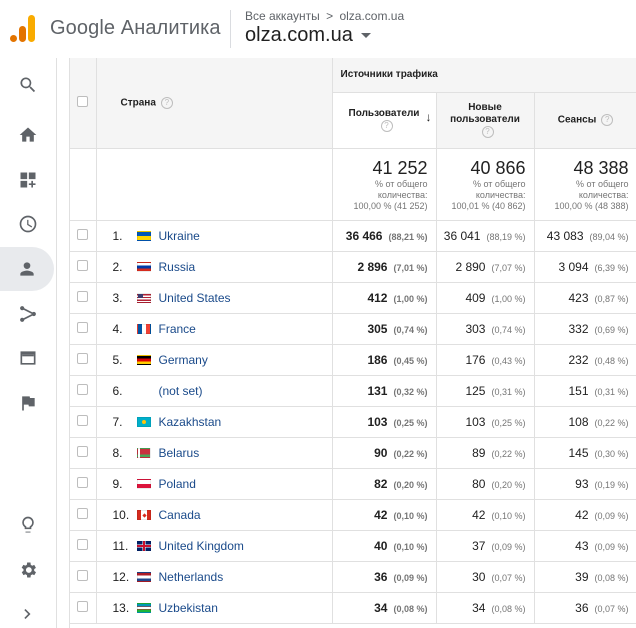 The image size is (636, 628). Describe the element at coordinates (214, 103) in the screenshot. I see `column-header-country: Страна?` at that location.